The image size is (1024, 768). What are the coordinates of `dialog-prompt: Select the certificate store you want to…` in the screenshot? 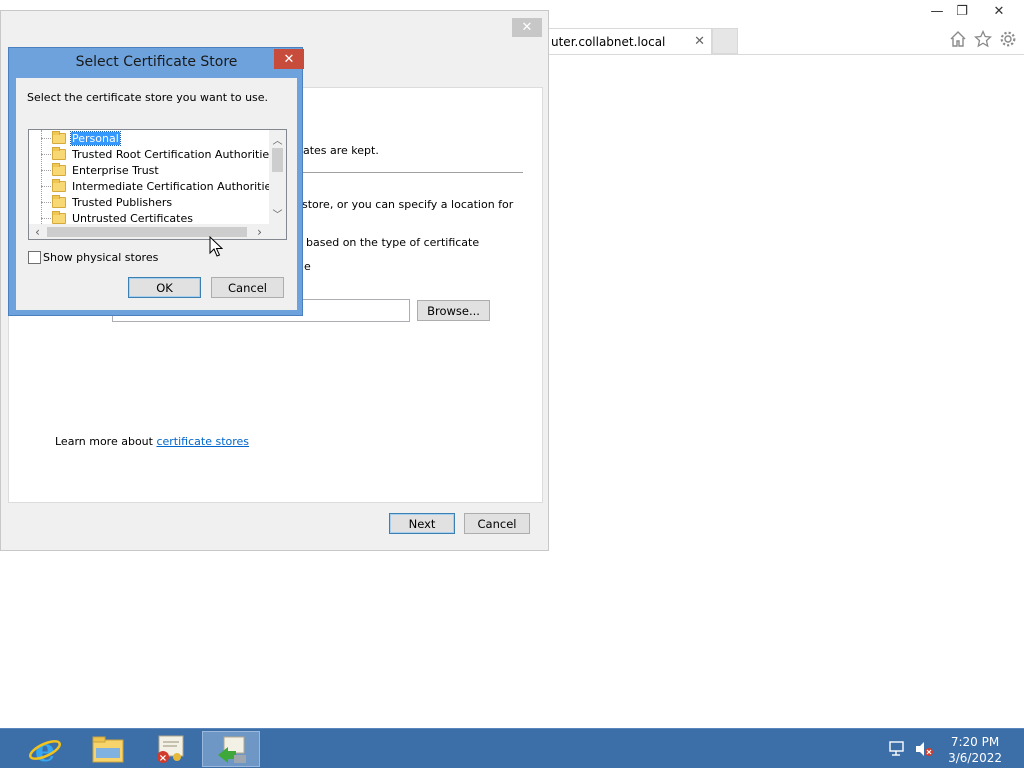 It's located at (148, 97).